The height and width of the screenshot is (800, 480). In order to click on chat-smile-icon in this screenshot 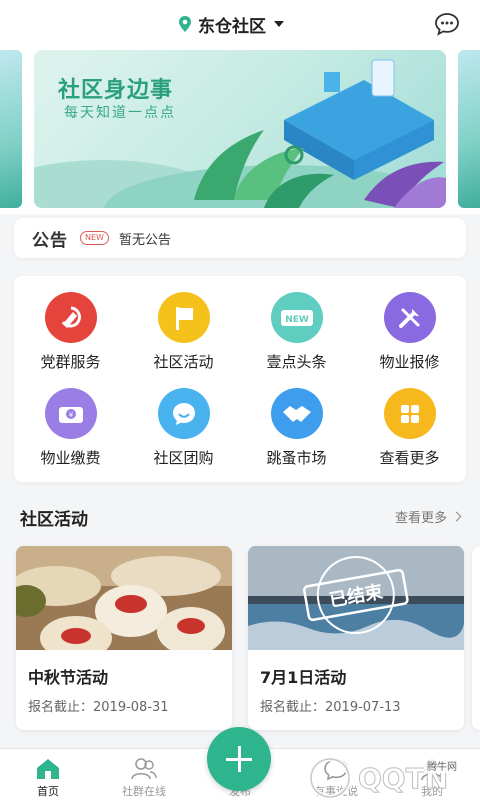, I will do `click(183, 413)`.